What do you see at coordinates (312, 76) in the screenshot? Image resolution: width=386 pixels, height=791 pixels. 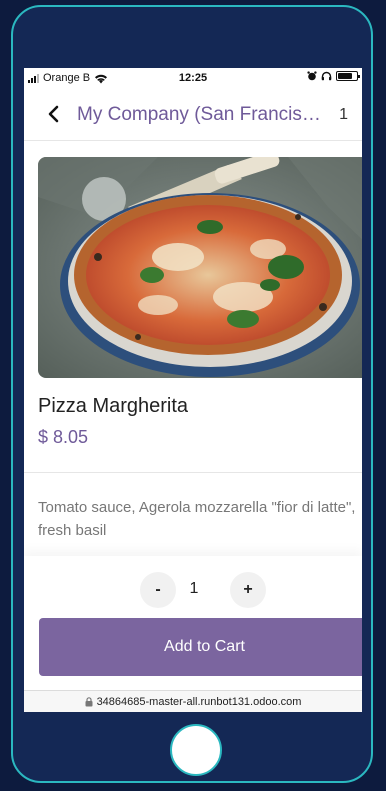 I see `alarm-icon` at bounding box center [312, 76].